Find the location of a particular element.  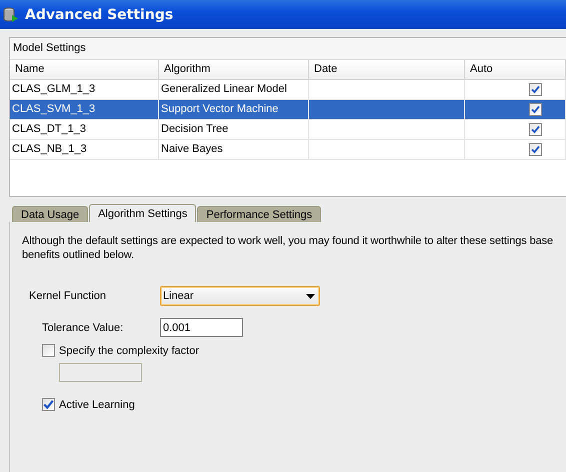

caret-icon is located at coordinates (310, 296).